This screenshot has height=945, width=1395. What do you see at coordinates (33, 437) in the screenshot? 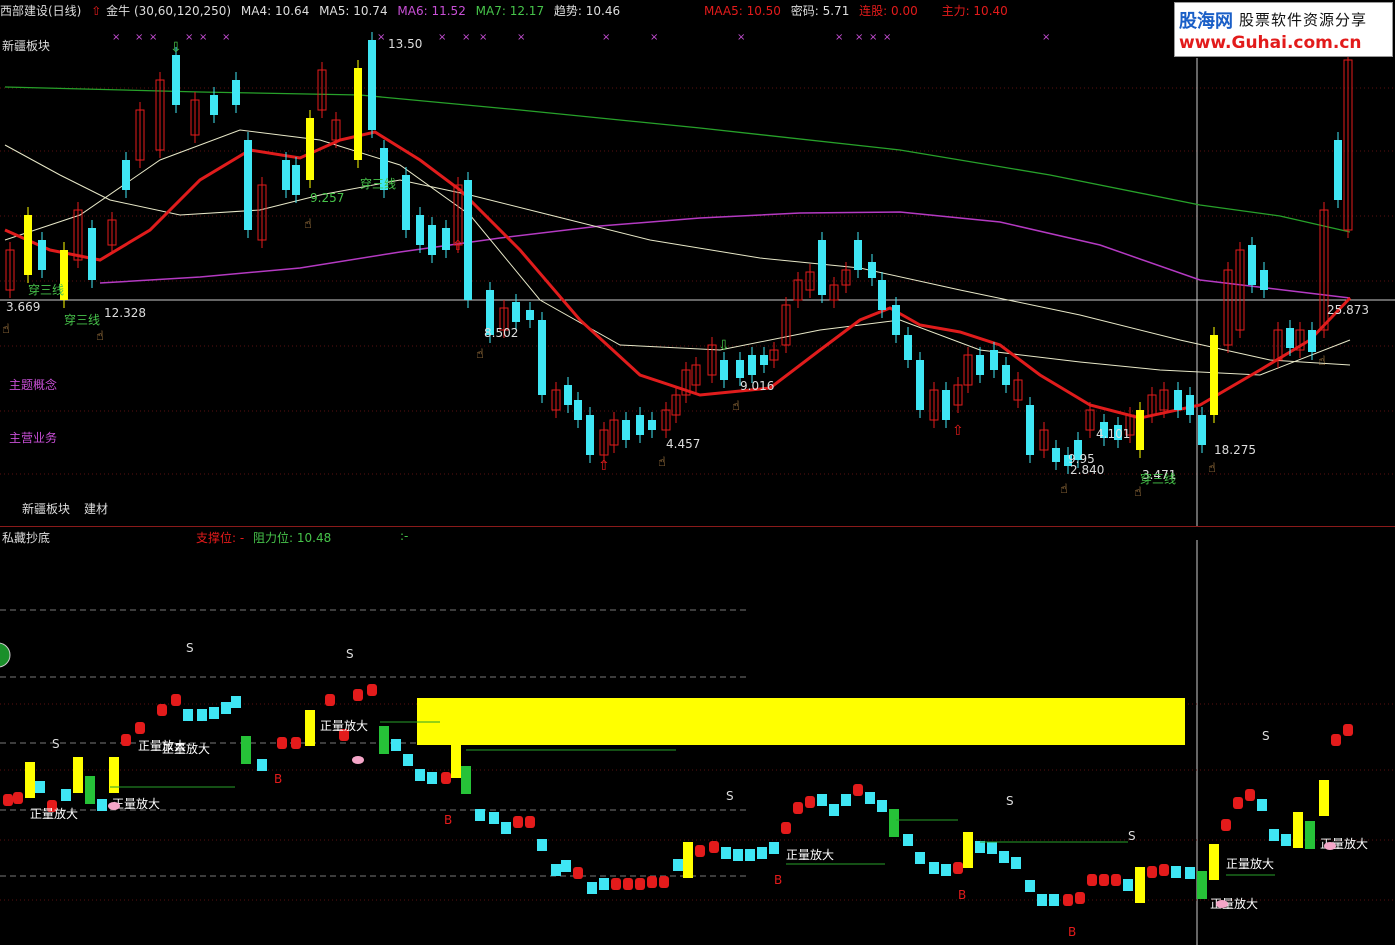
I see `main-business-label: 主营业务` at bounding box center [33, 437].